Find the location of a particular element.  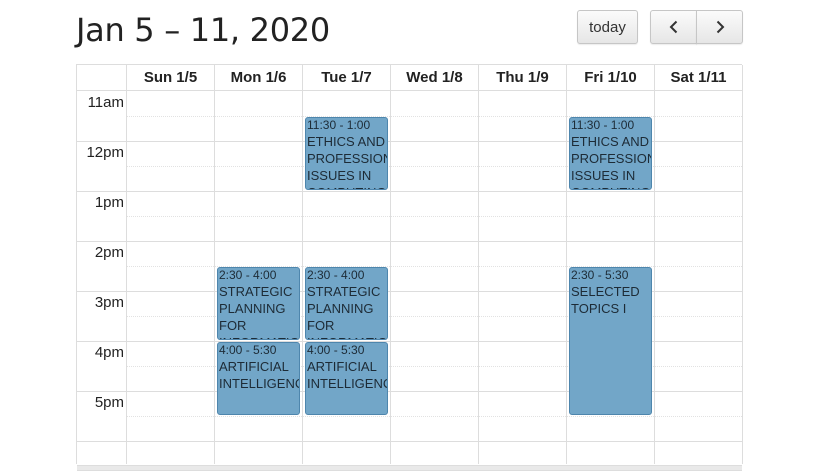

today-button: today is located at coordinates (607, 27).